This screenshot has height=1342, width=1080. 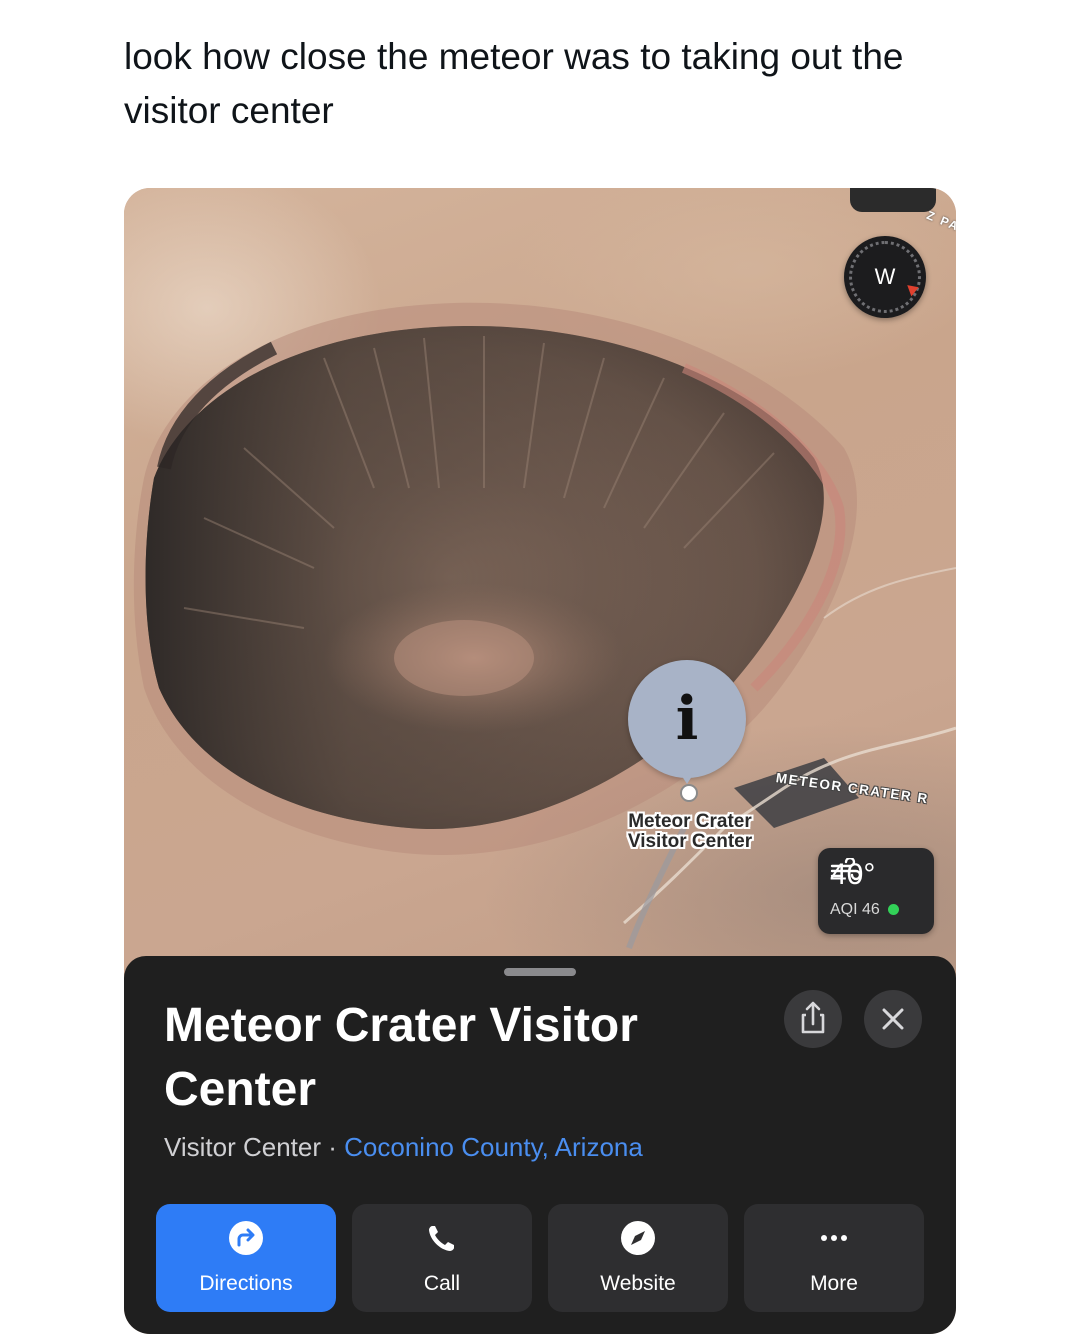 I want to click on ellipsis-icon, so click(x=834, y=1238).